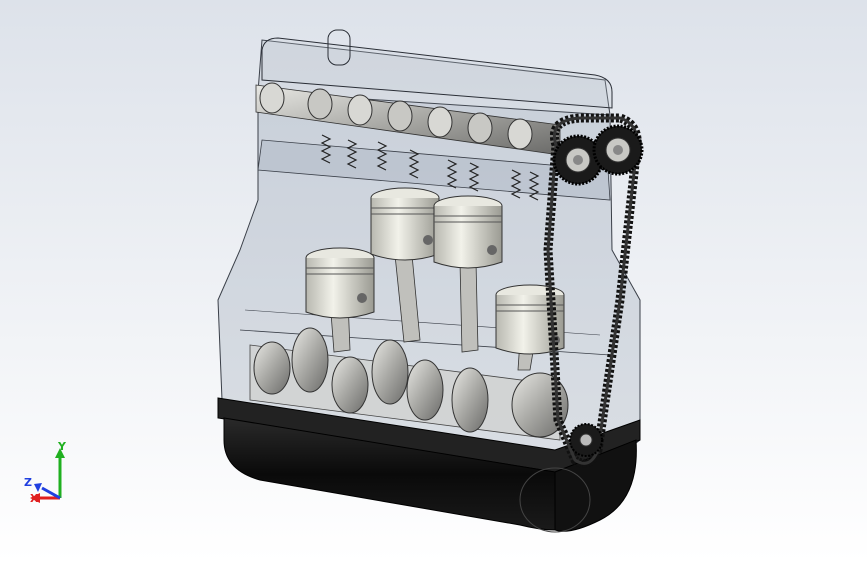  I want to click on axis-x-label: X, so click(34, 498).